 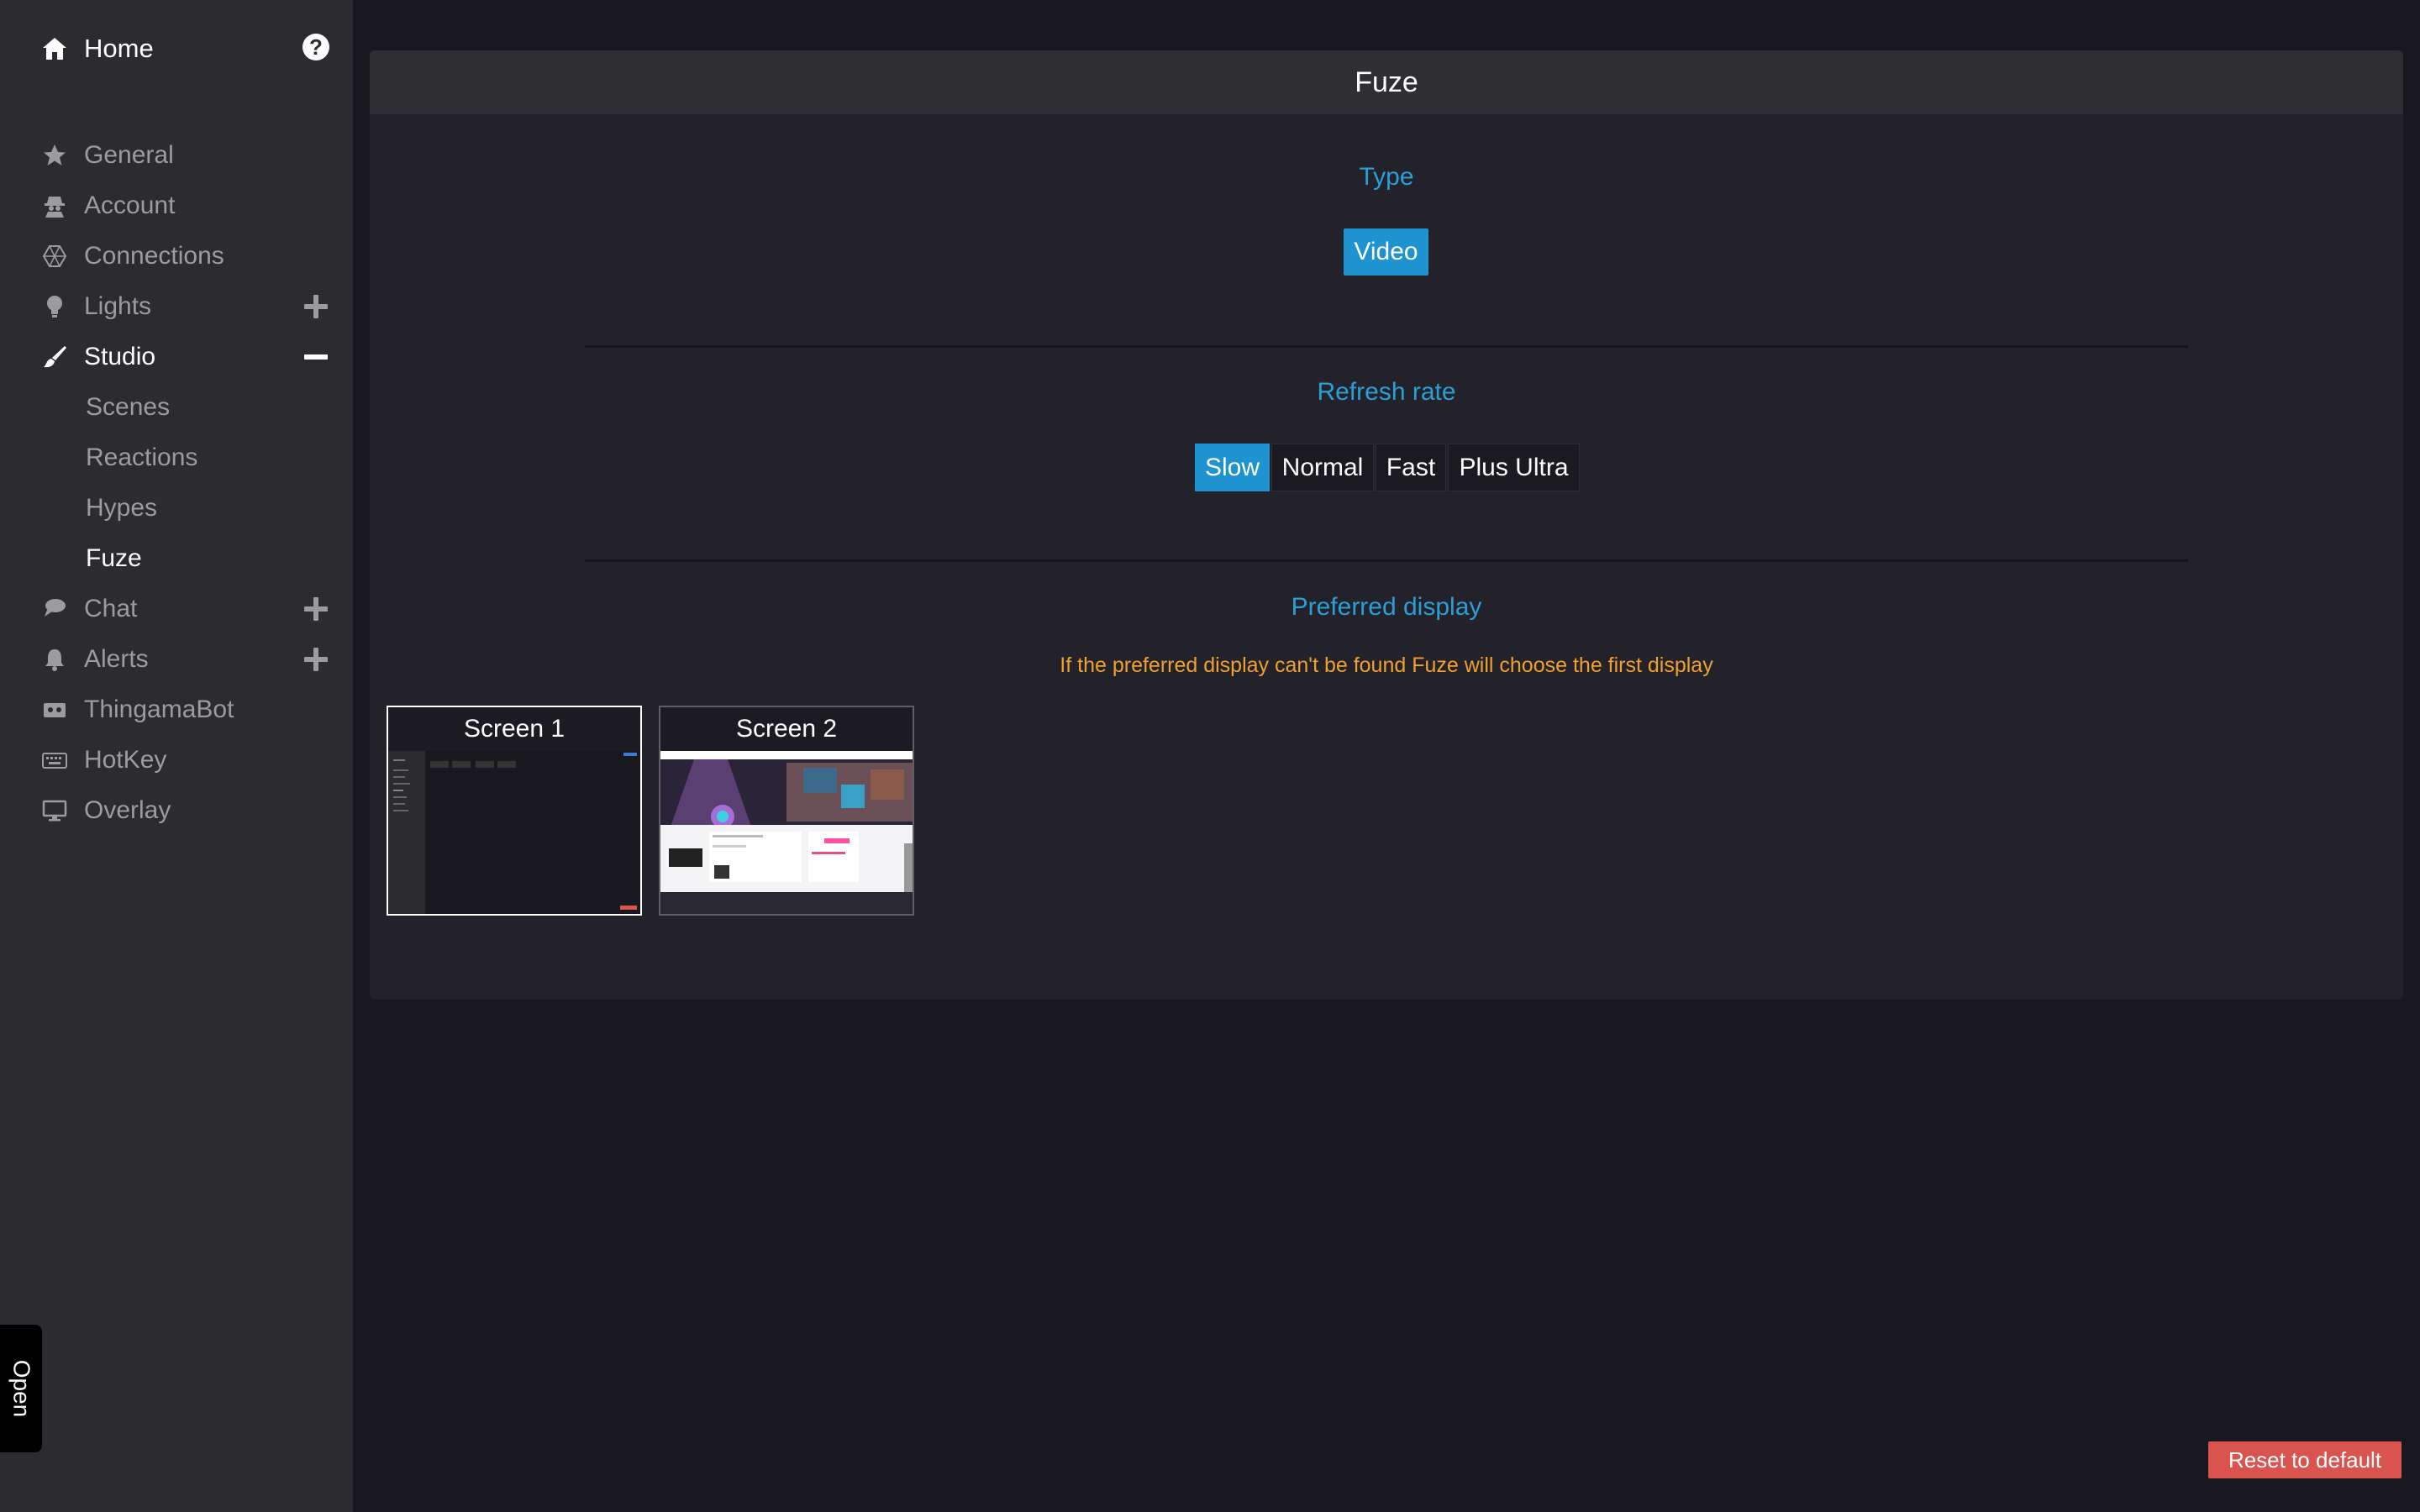 I want to click on open-tab-label: Open, so click(x=21, y=1388).